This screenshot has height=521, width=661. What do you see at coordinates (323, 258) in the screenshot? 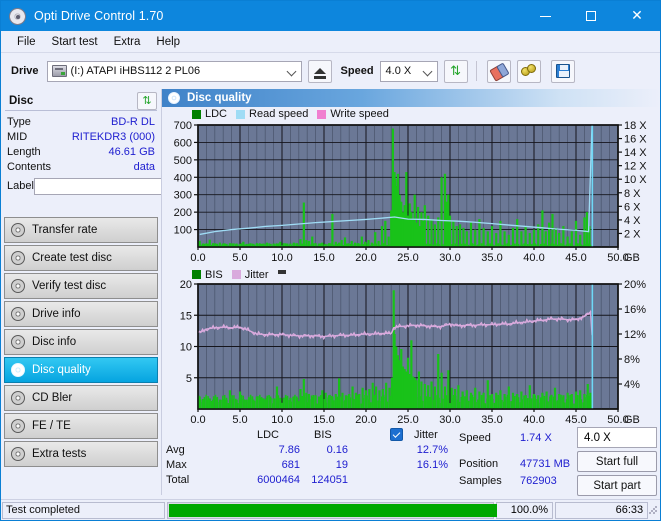
I see `svg-text: 15.0` at bounding box center [323, 258].